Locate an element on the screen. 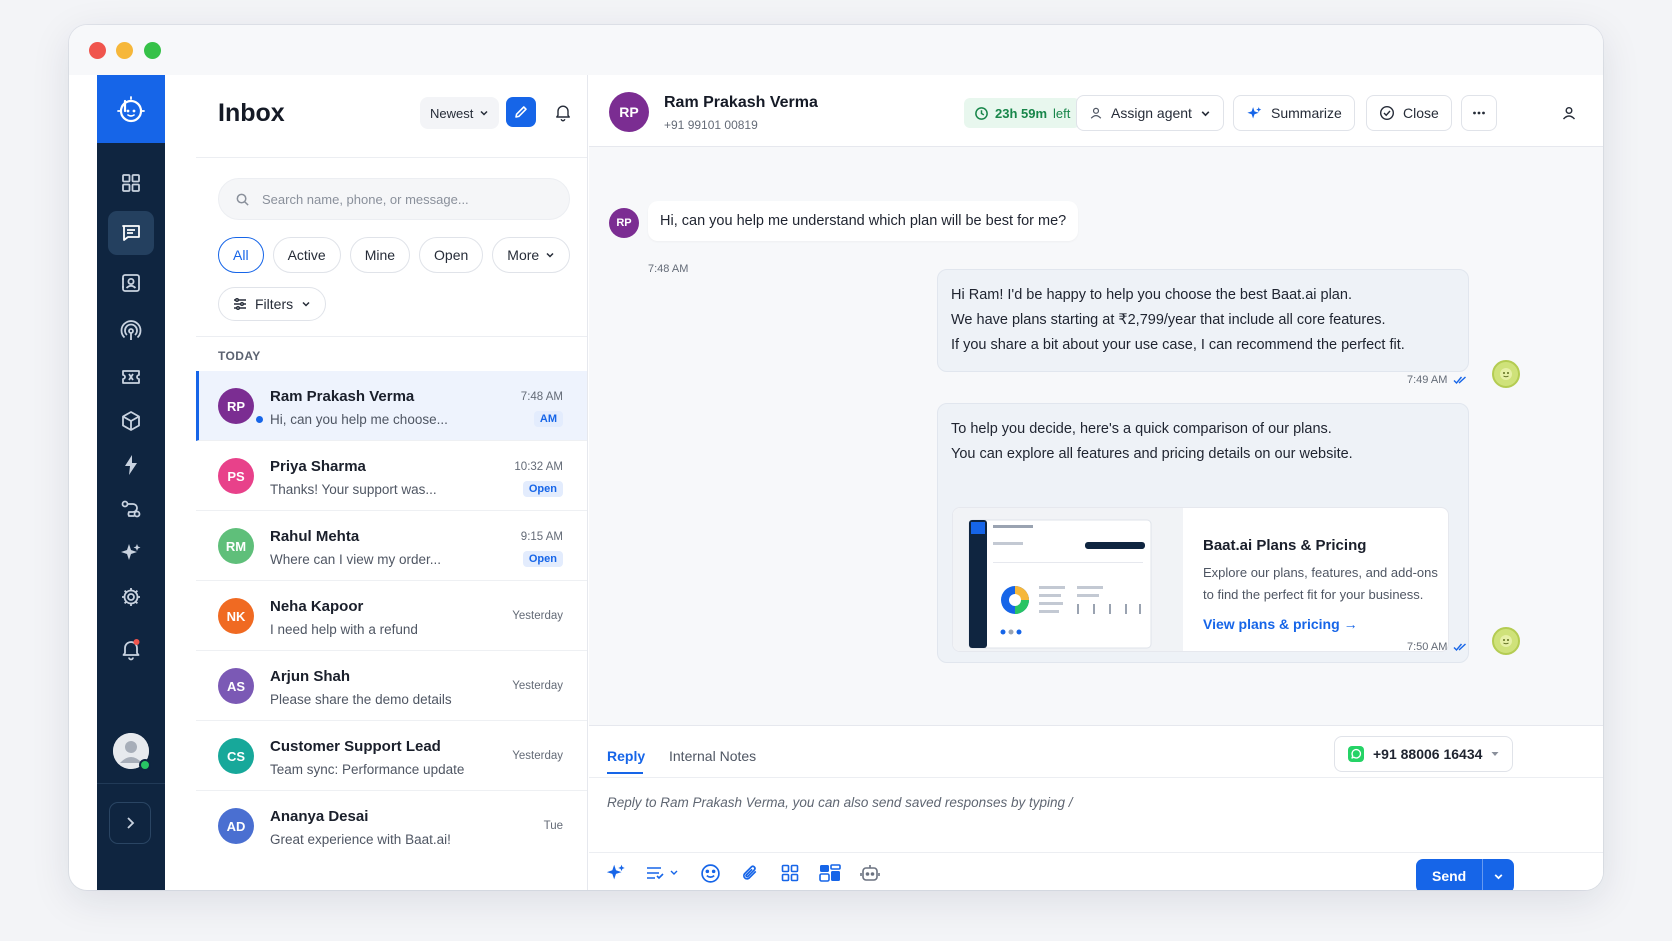 This screenshot has height=941, width=1672. pencil-icon is located at coordinates (521, 112).